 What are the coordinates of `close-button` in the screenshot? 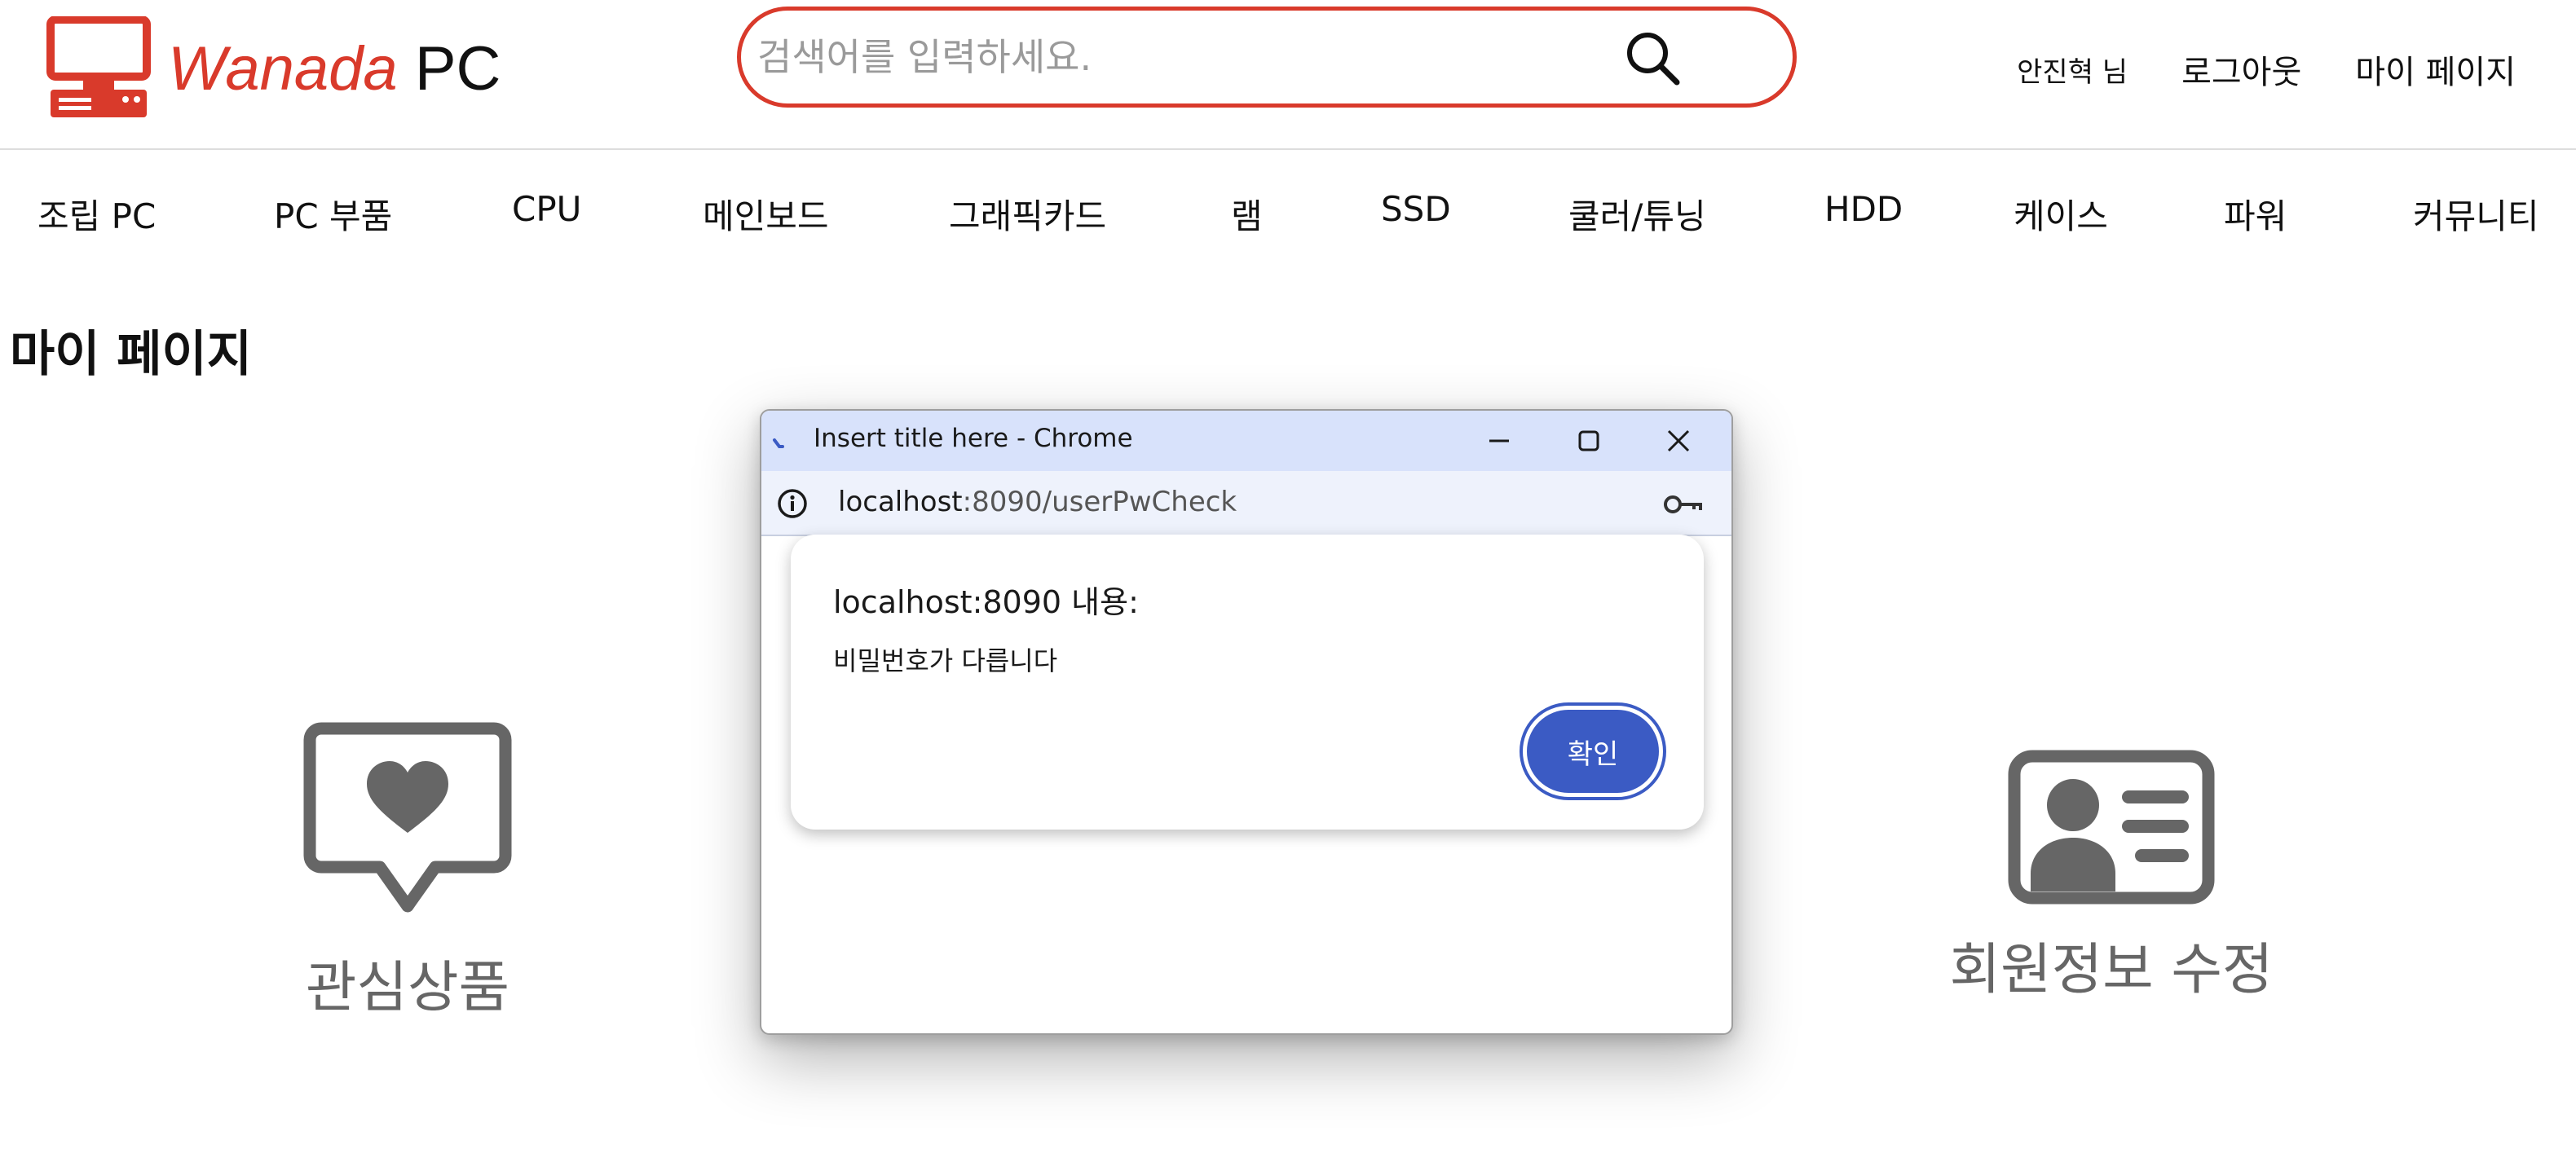 It's located at (1678, 441).